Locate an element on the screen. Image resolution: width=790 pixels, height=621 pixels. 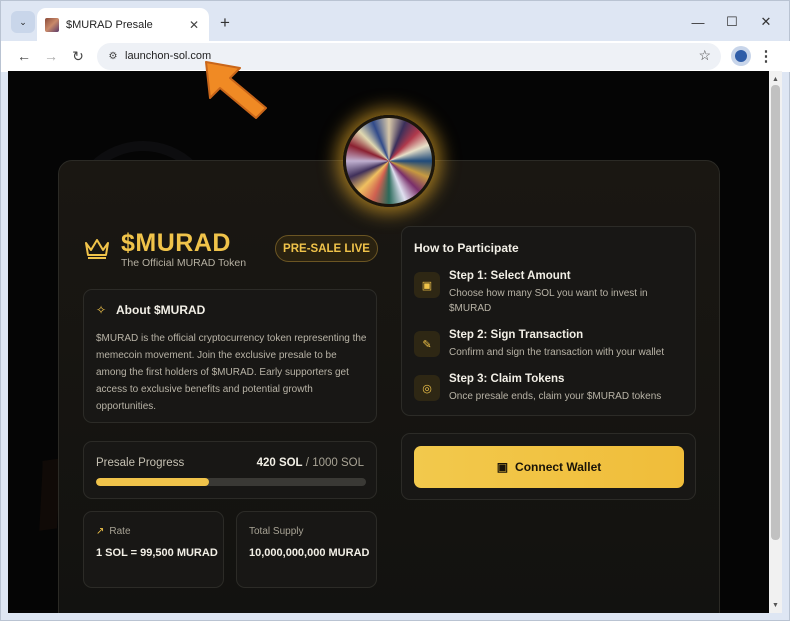
active-tab: $MURAD Presale ✕ is located at coordinates (123, 24).